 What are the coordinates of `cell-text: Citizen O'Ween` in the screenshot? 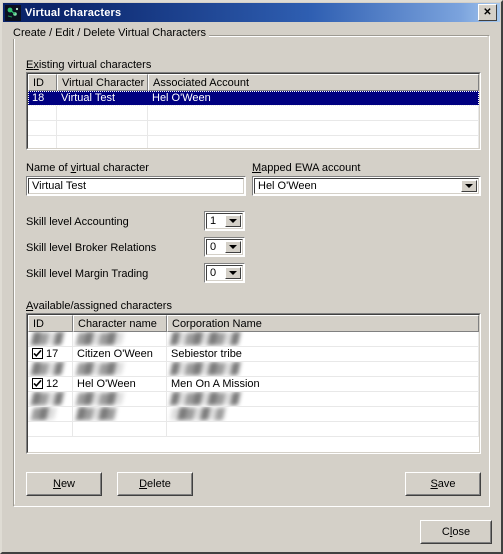 It's located at (115, 354).